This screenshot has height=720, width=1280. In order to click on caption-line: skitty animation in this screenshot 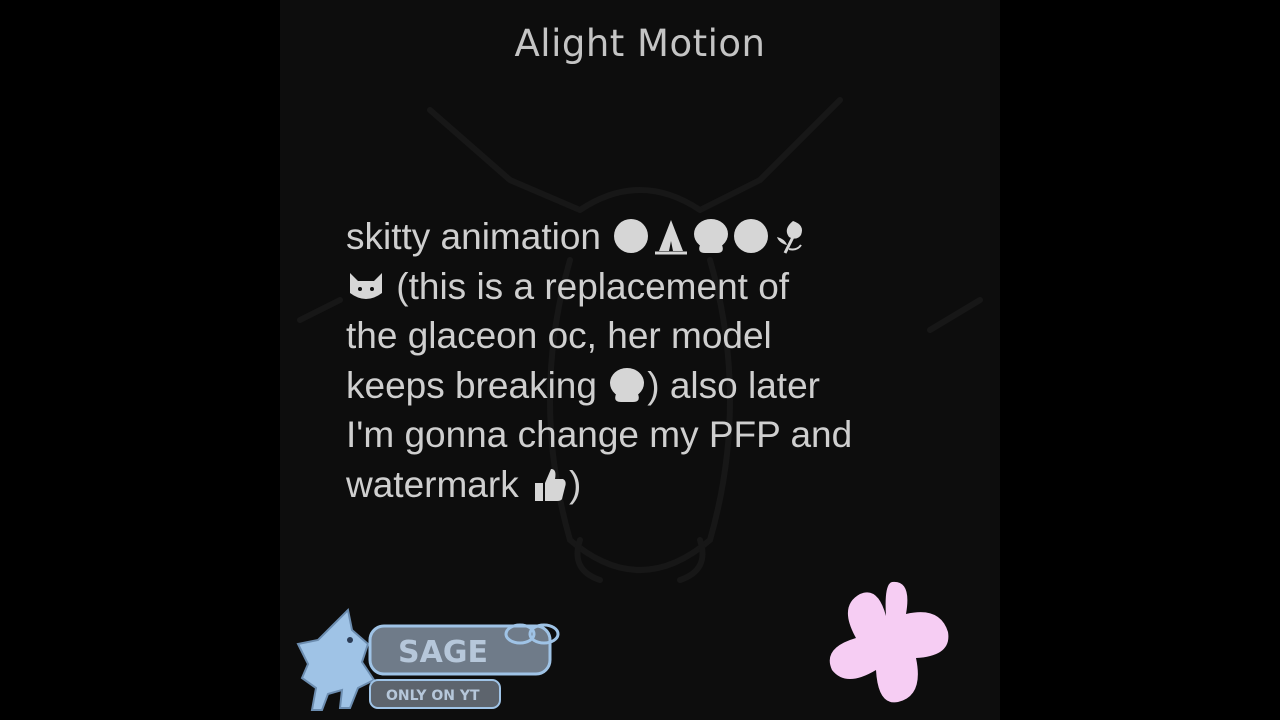, I will do `click(646, 237)`.